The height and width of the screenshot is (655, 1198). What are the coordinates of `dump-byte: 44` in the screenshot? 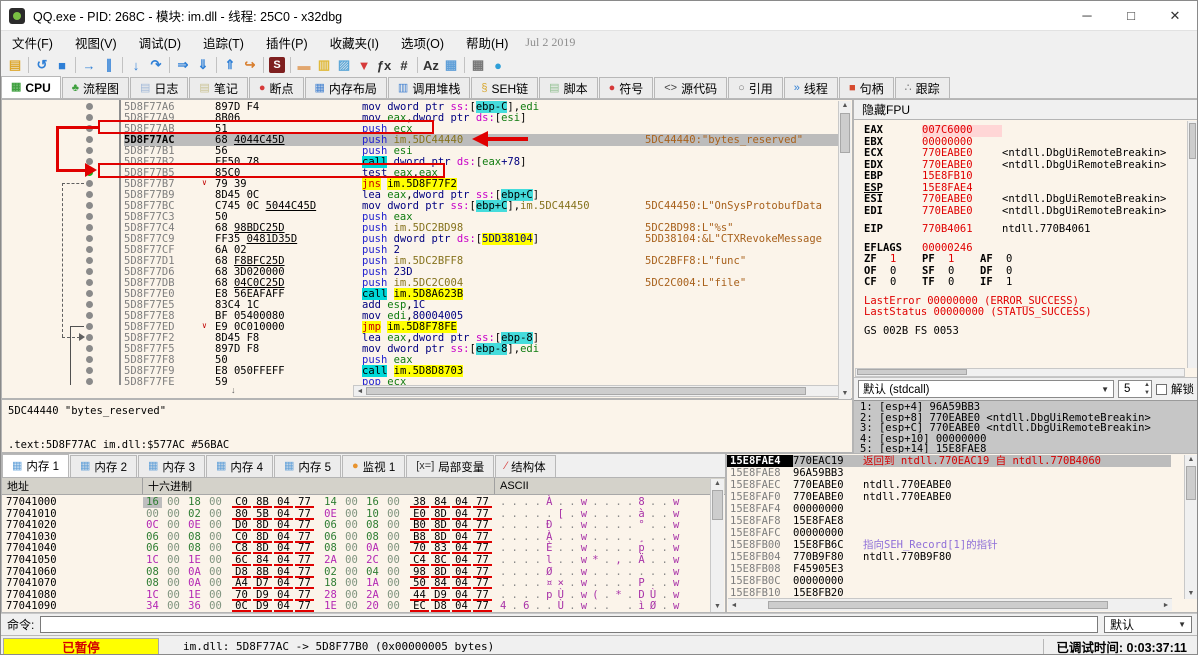 It's located at (419, 595).